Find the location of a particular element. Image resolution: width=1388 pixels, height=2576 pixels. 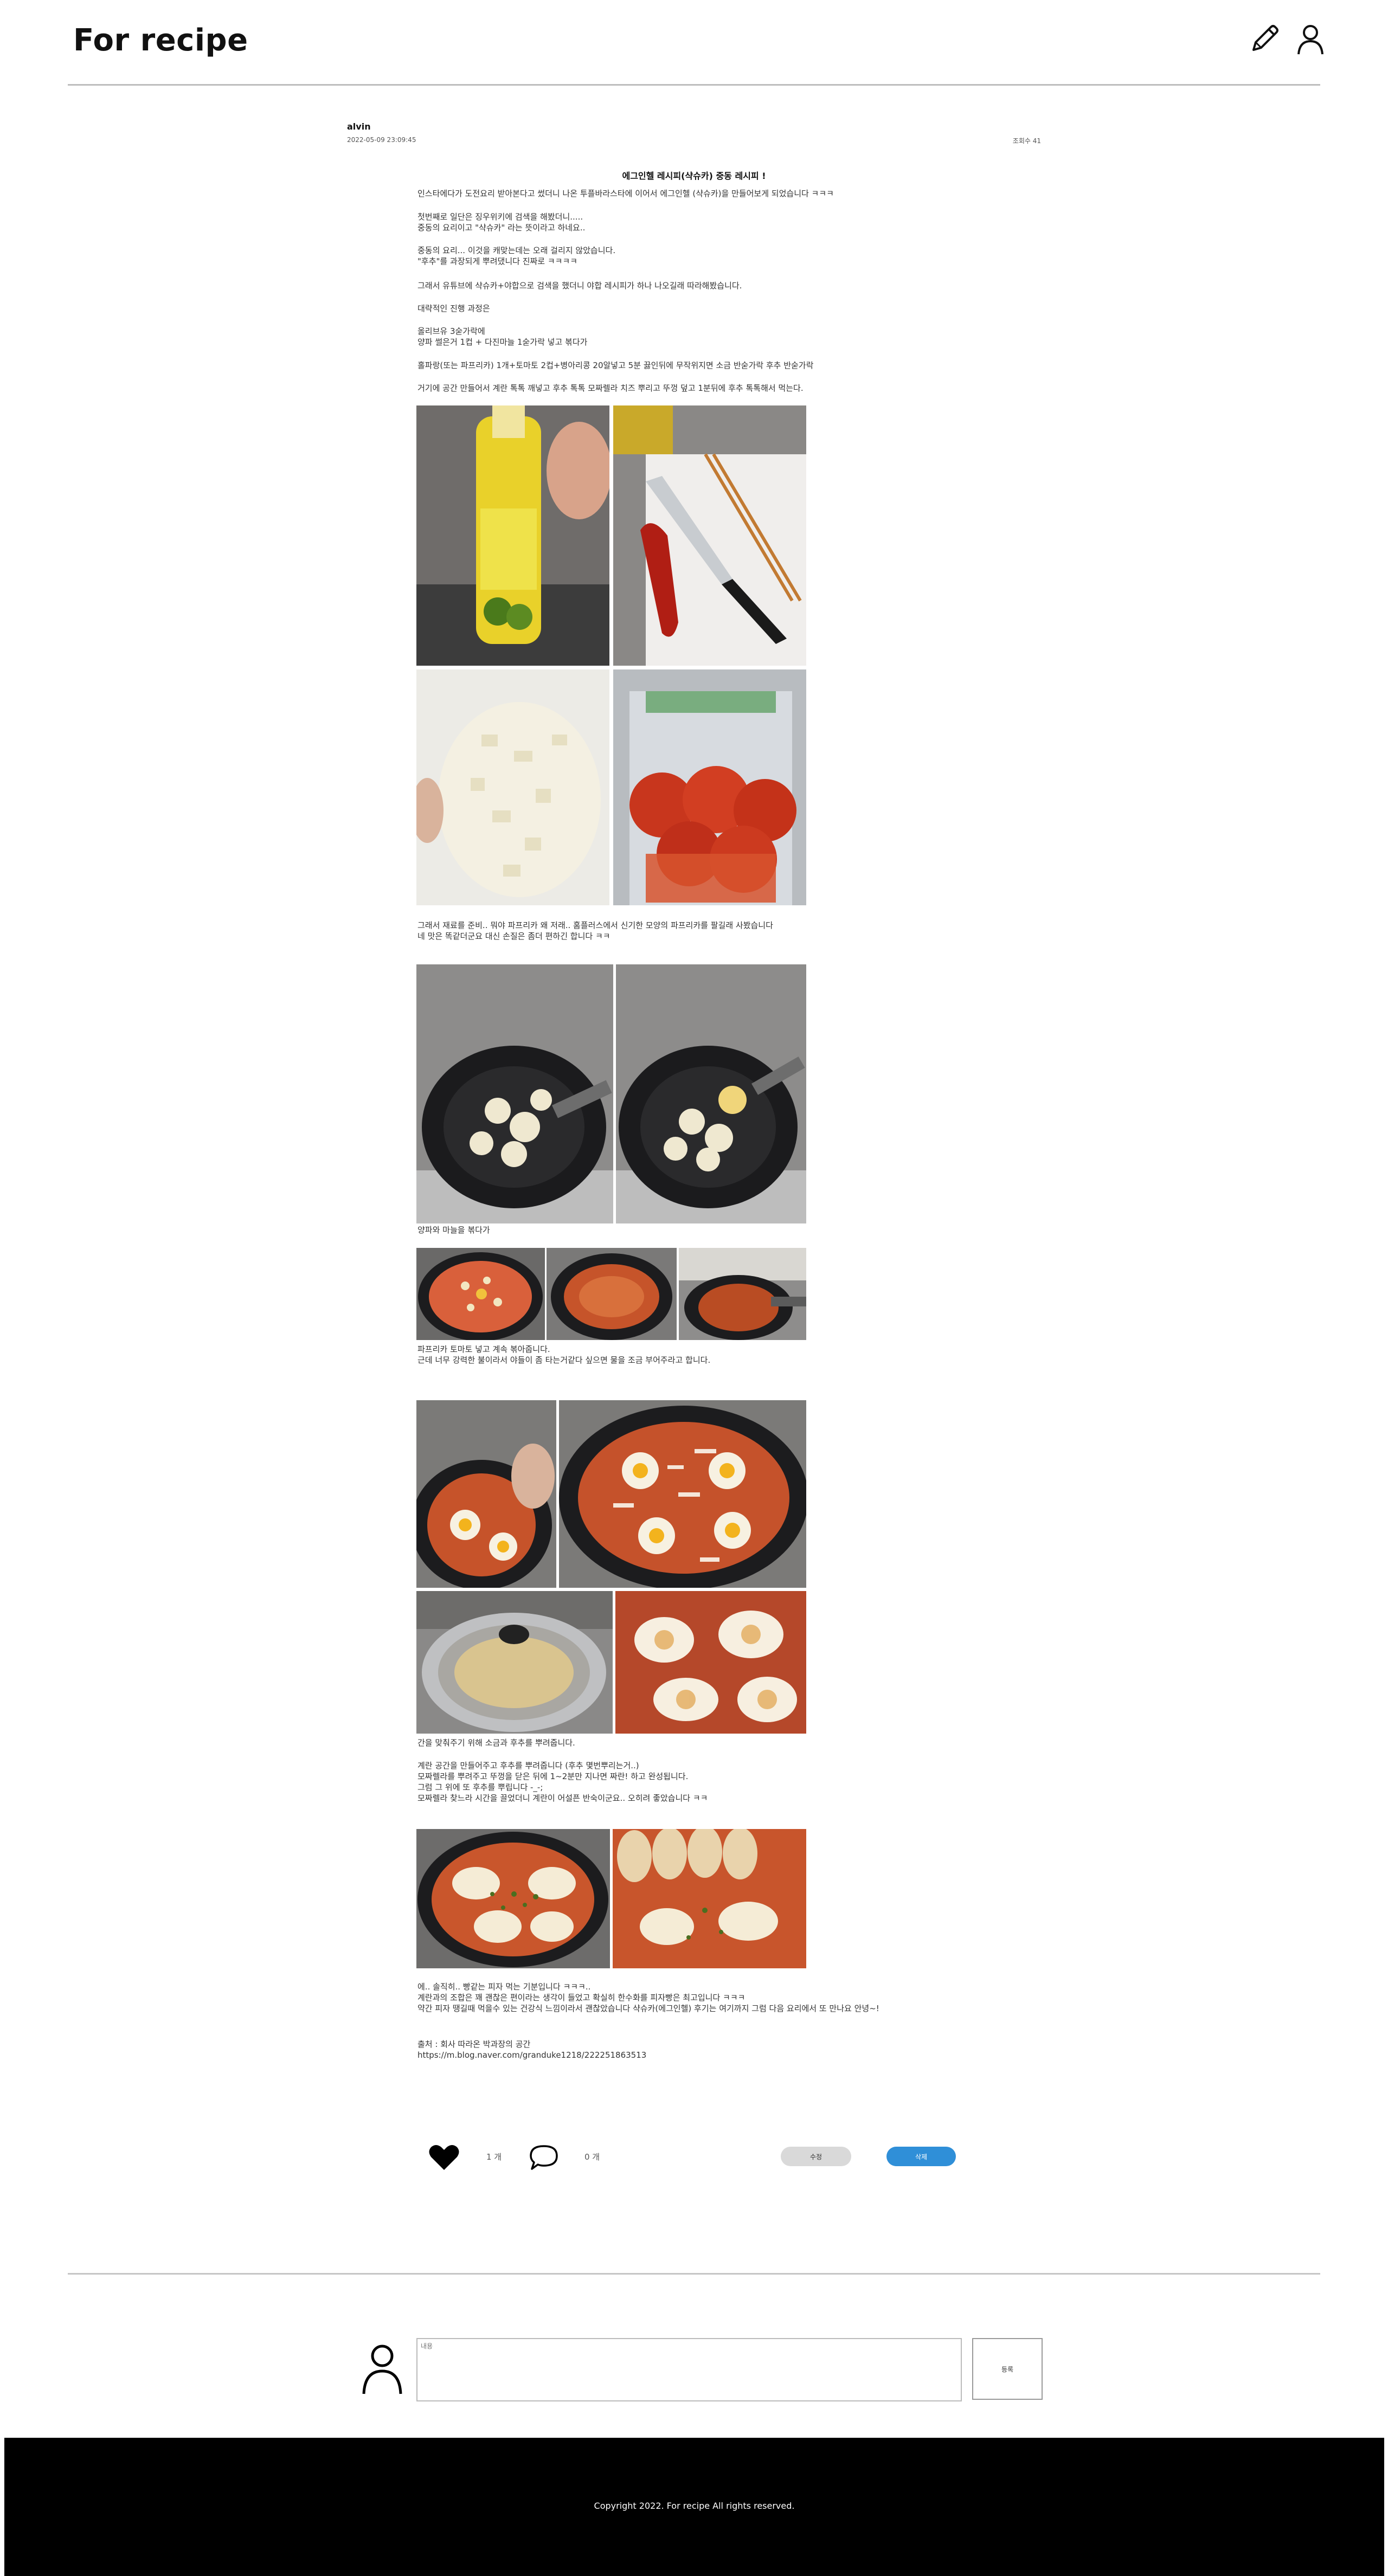

pepper-knife-photo is located at coordinates (710, 535).